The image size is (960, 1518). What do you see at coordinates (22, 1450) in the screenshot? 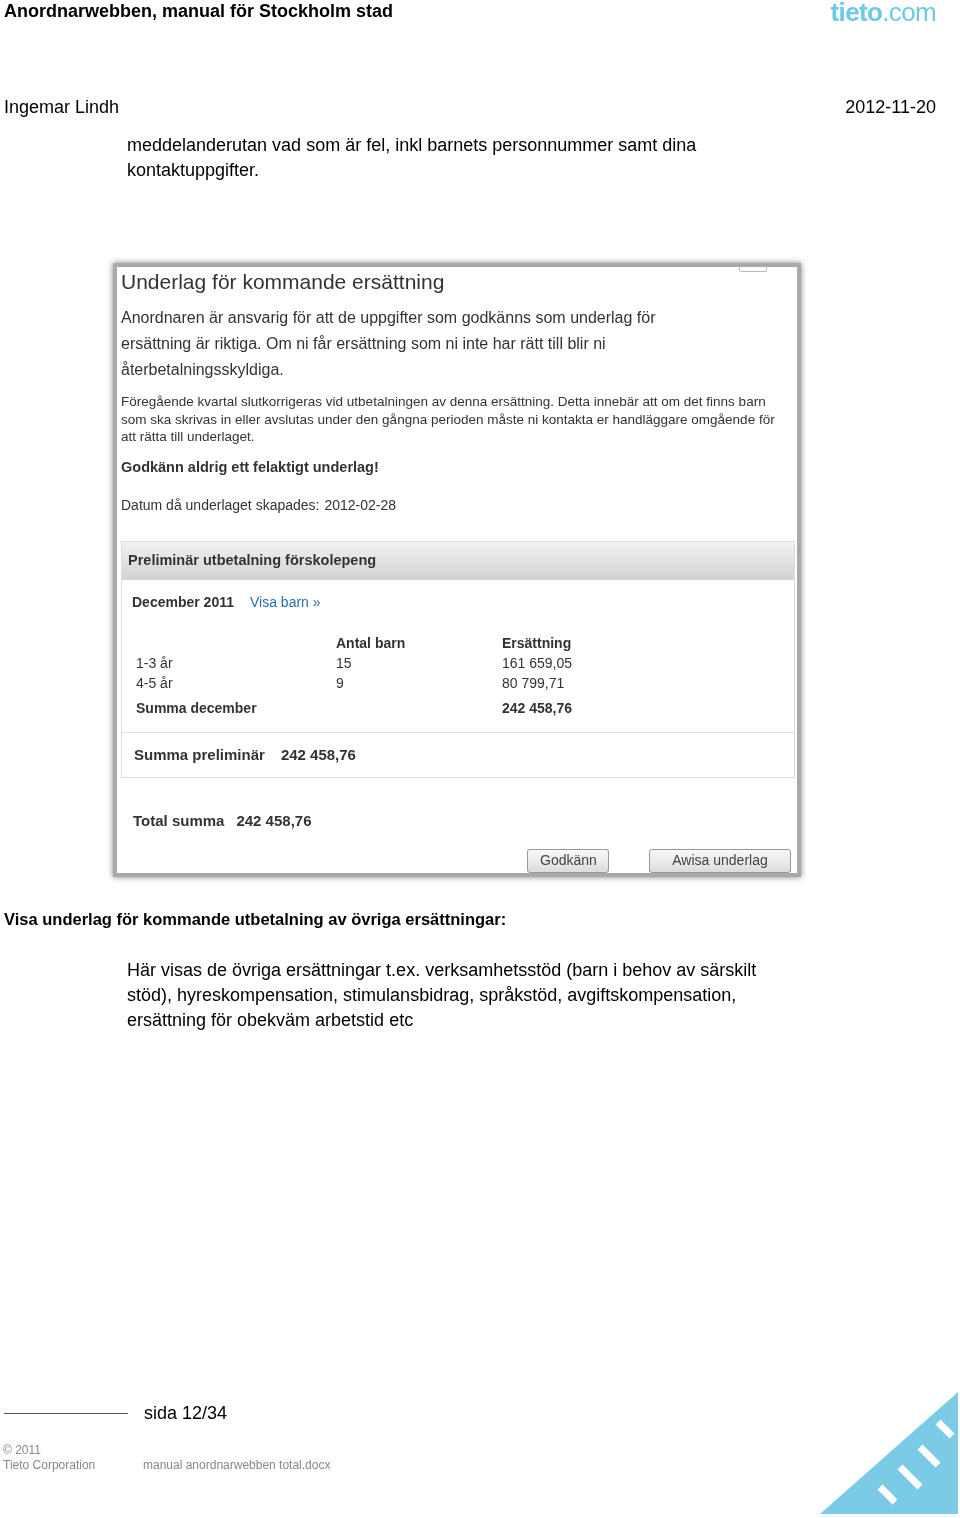
I see `copyright: © 2011` at bounding box center [22, 1450].